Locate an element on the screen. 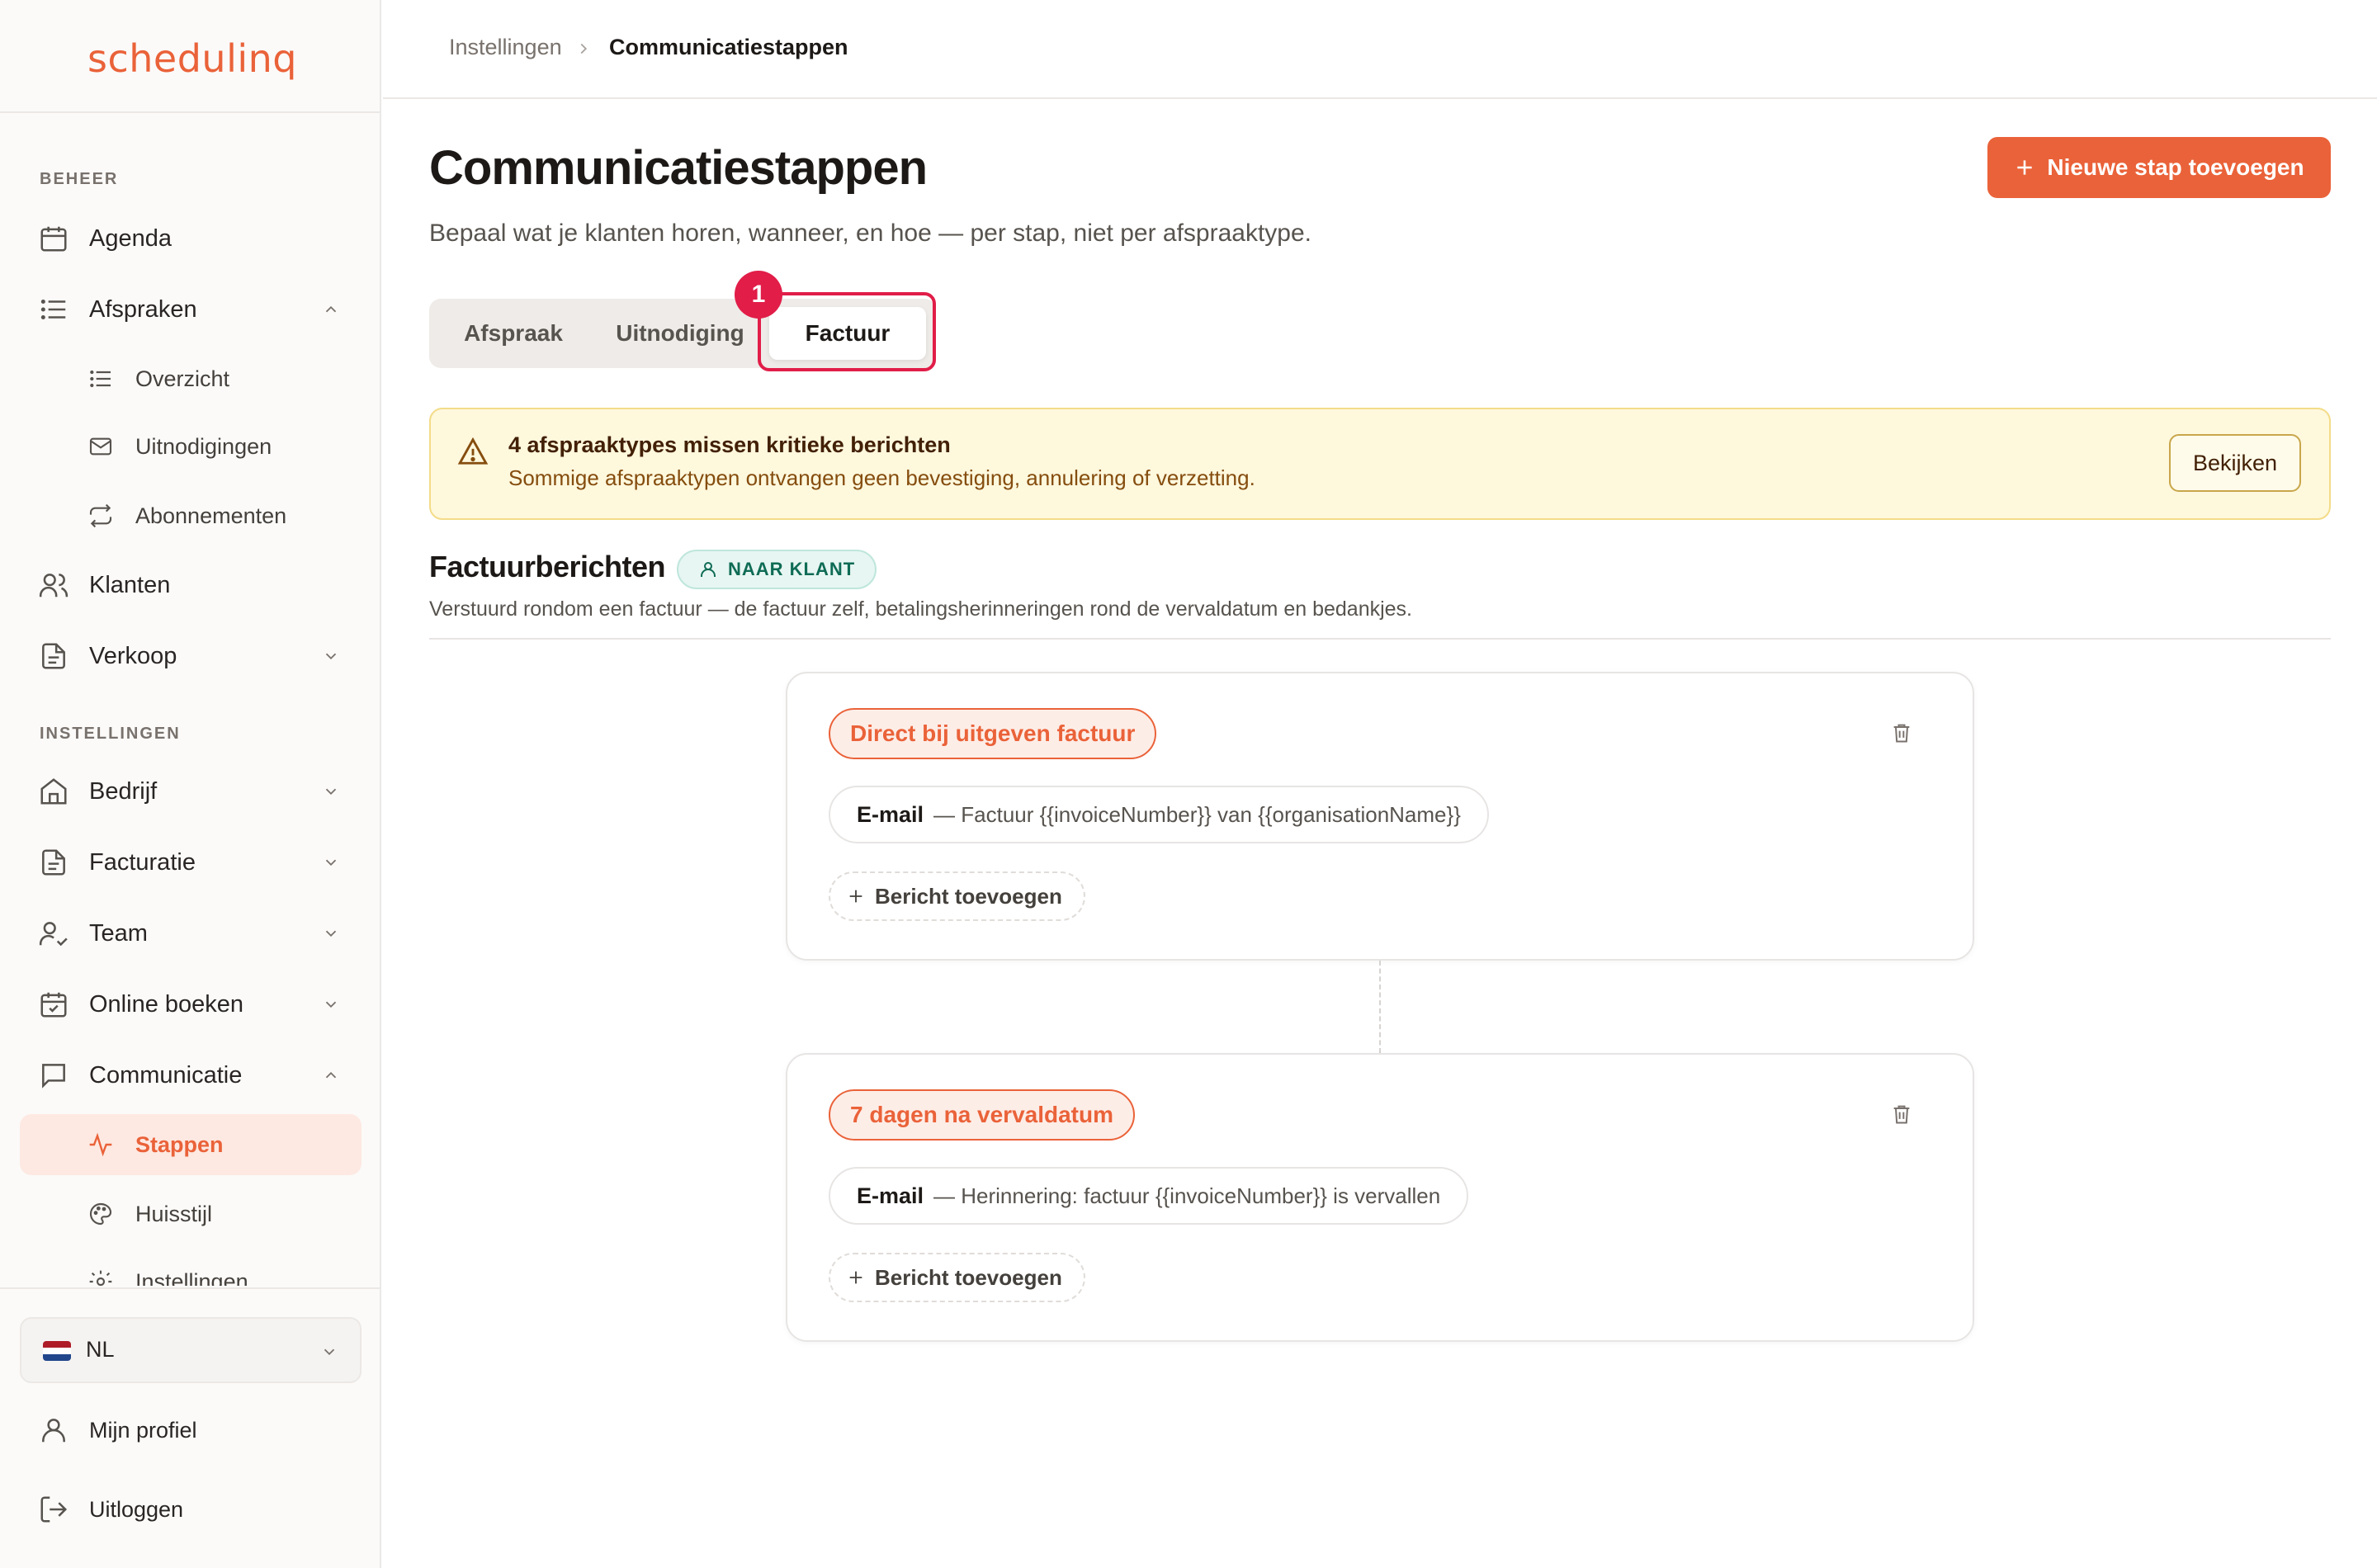  warning-icon is located at coordinates (473, 451).